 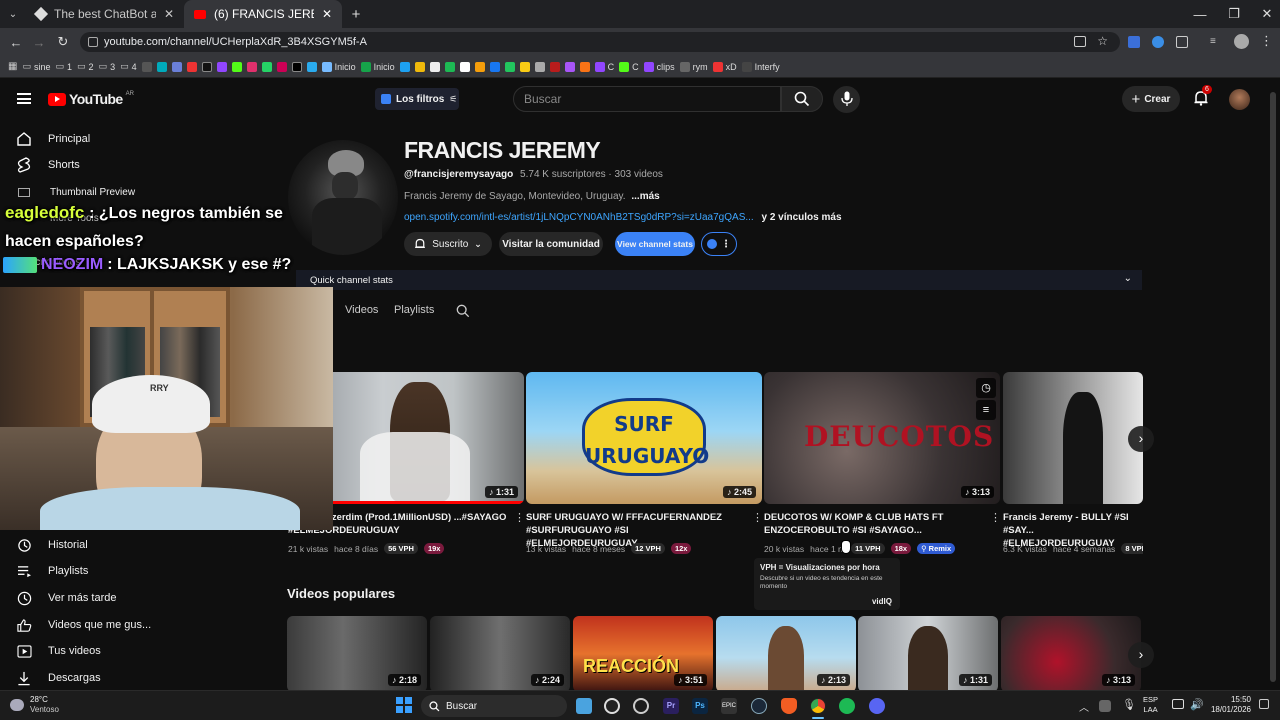 I want to click on vph-badge: 8 VPH, so click(x=1132, y=548).